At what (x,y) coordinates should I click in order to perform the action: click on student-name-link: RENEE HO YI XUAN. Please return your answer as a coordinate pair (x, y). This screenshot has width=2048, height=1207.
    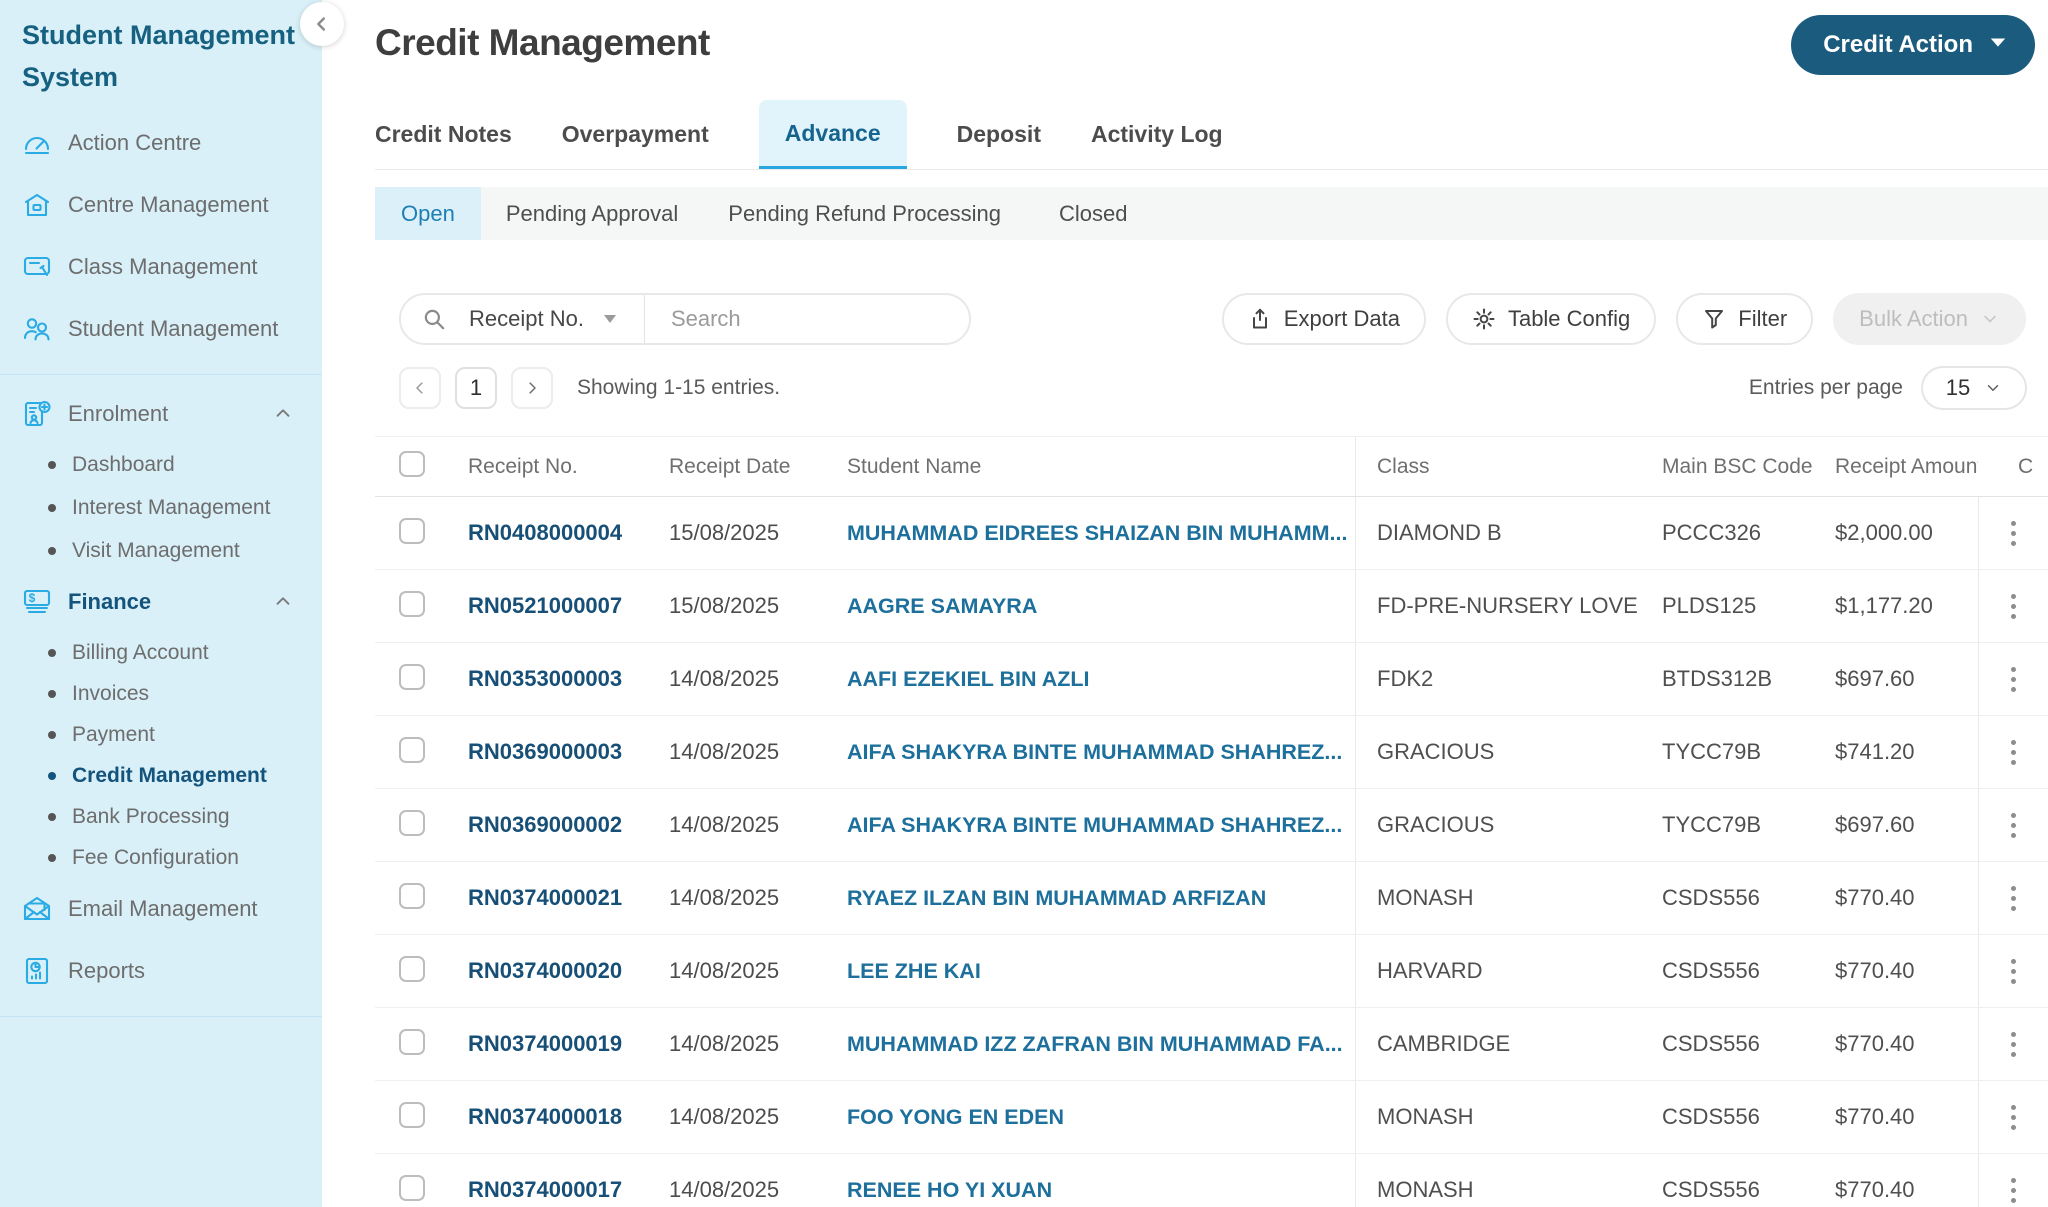
    Looking at the image, I should click on (949, 1190).